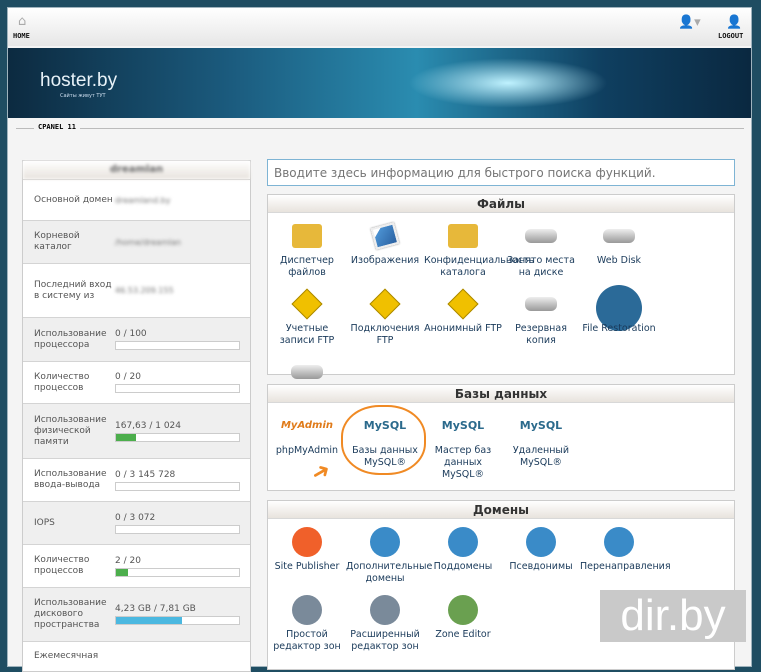  What do you see at coordinates (307, 450) in the screenshot?
I see `item-label: phpMyAdmin` at bounding box center [307, 450].